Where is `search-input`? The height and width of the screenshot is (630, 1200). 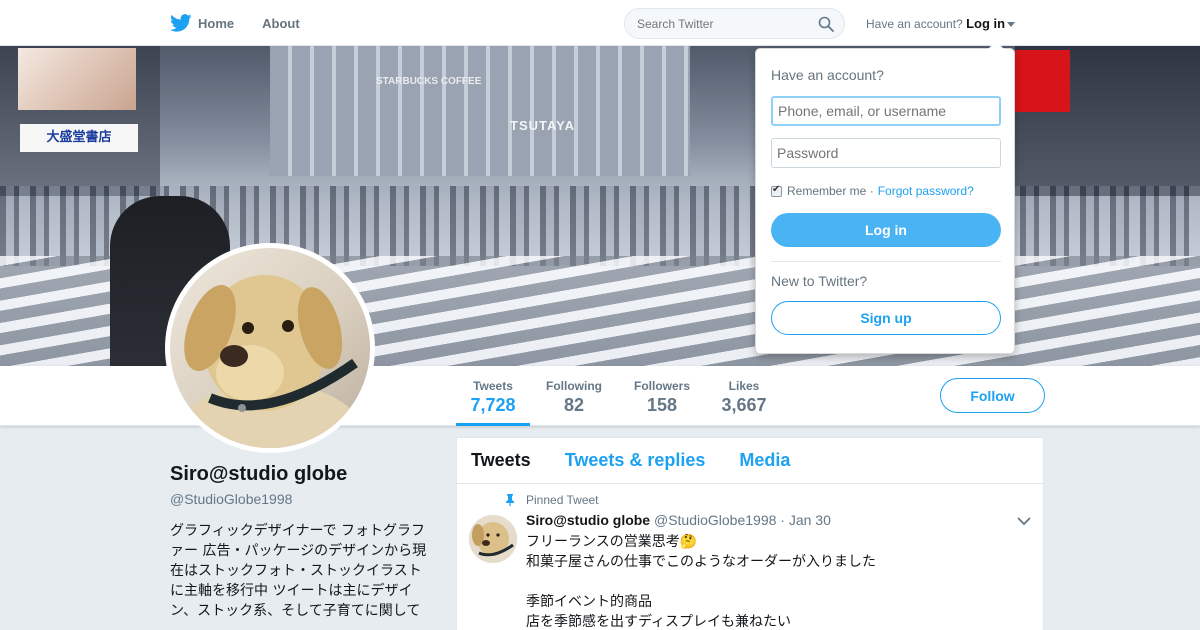 search-input is located at coordinates (722, 23).